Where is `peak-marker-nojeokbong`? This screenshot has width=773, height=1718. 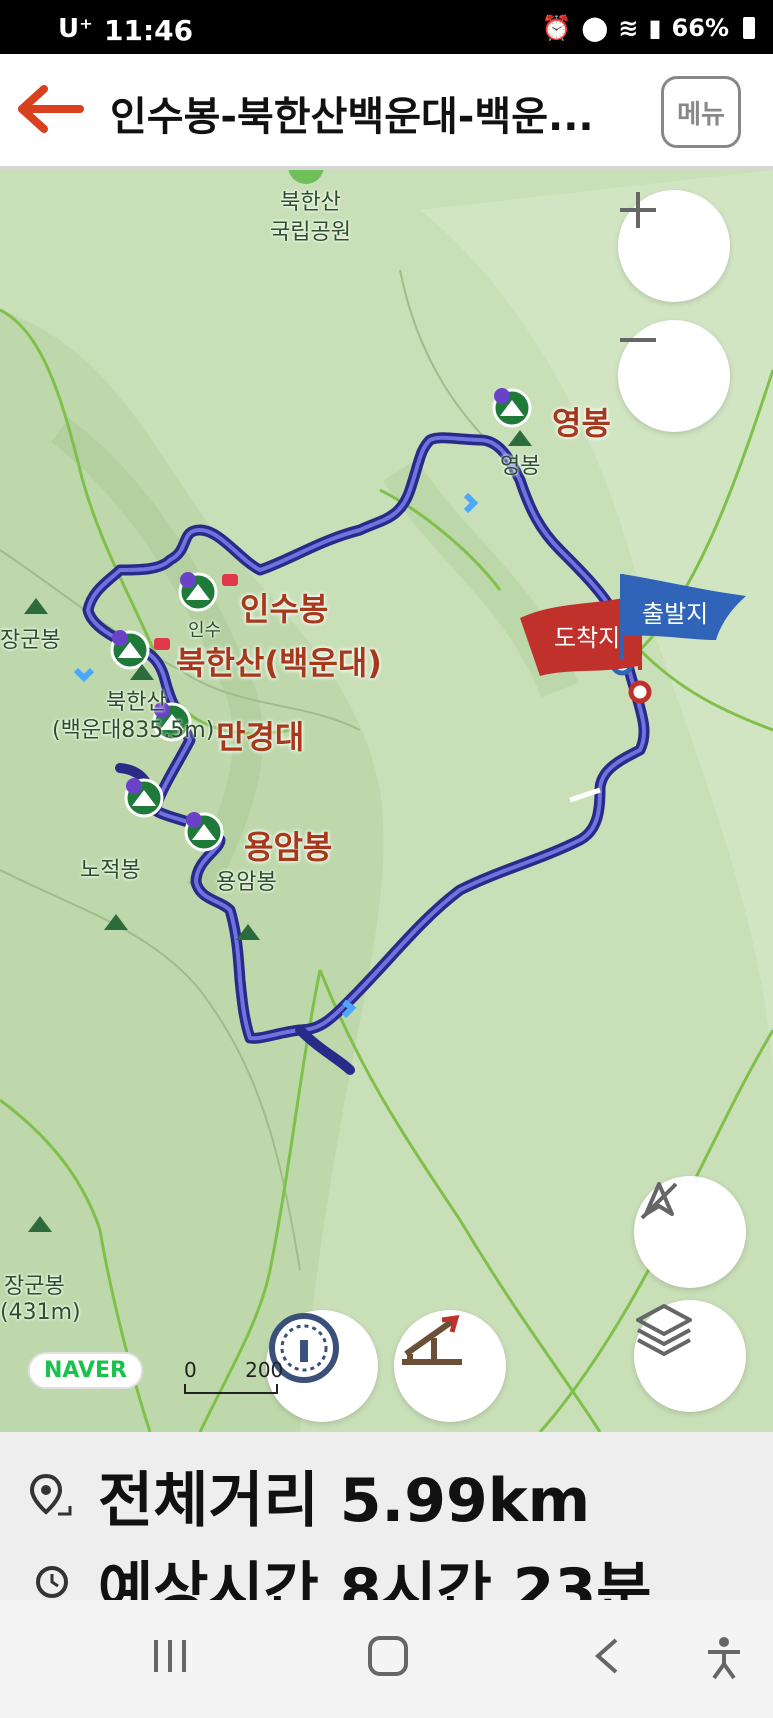
peak-marker-nojeokbong is located at coordinates (144, 798).